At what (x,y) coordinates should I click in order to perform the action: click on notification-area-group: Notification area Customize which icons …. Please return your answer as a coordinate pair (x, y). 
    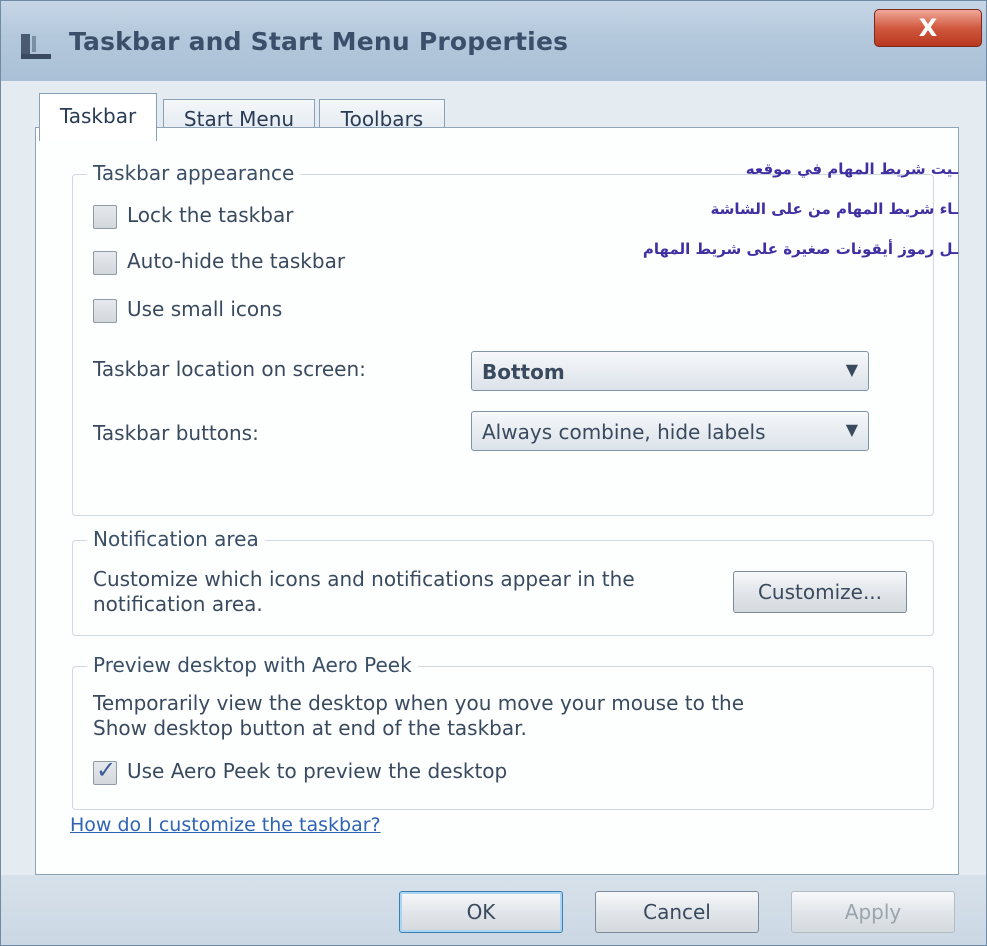
    Looking at the image, I should click on (503, 581).